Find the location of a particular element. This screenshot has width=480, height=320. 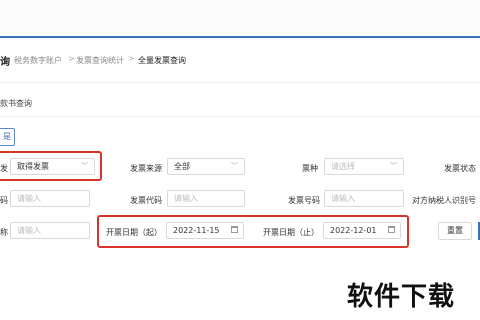

section-subtitle: 款书查询 is located at coordinates (16, 103).